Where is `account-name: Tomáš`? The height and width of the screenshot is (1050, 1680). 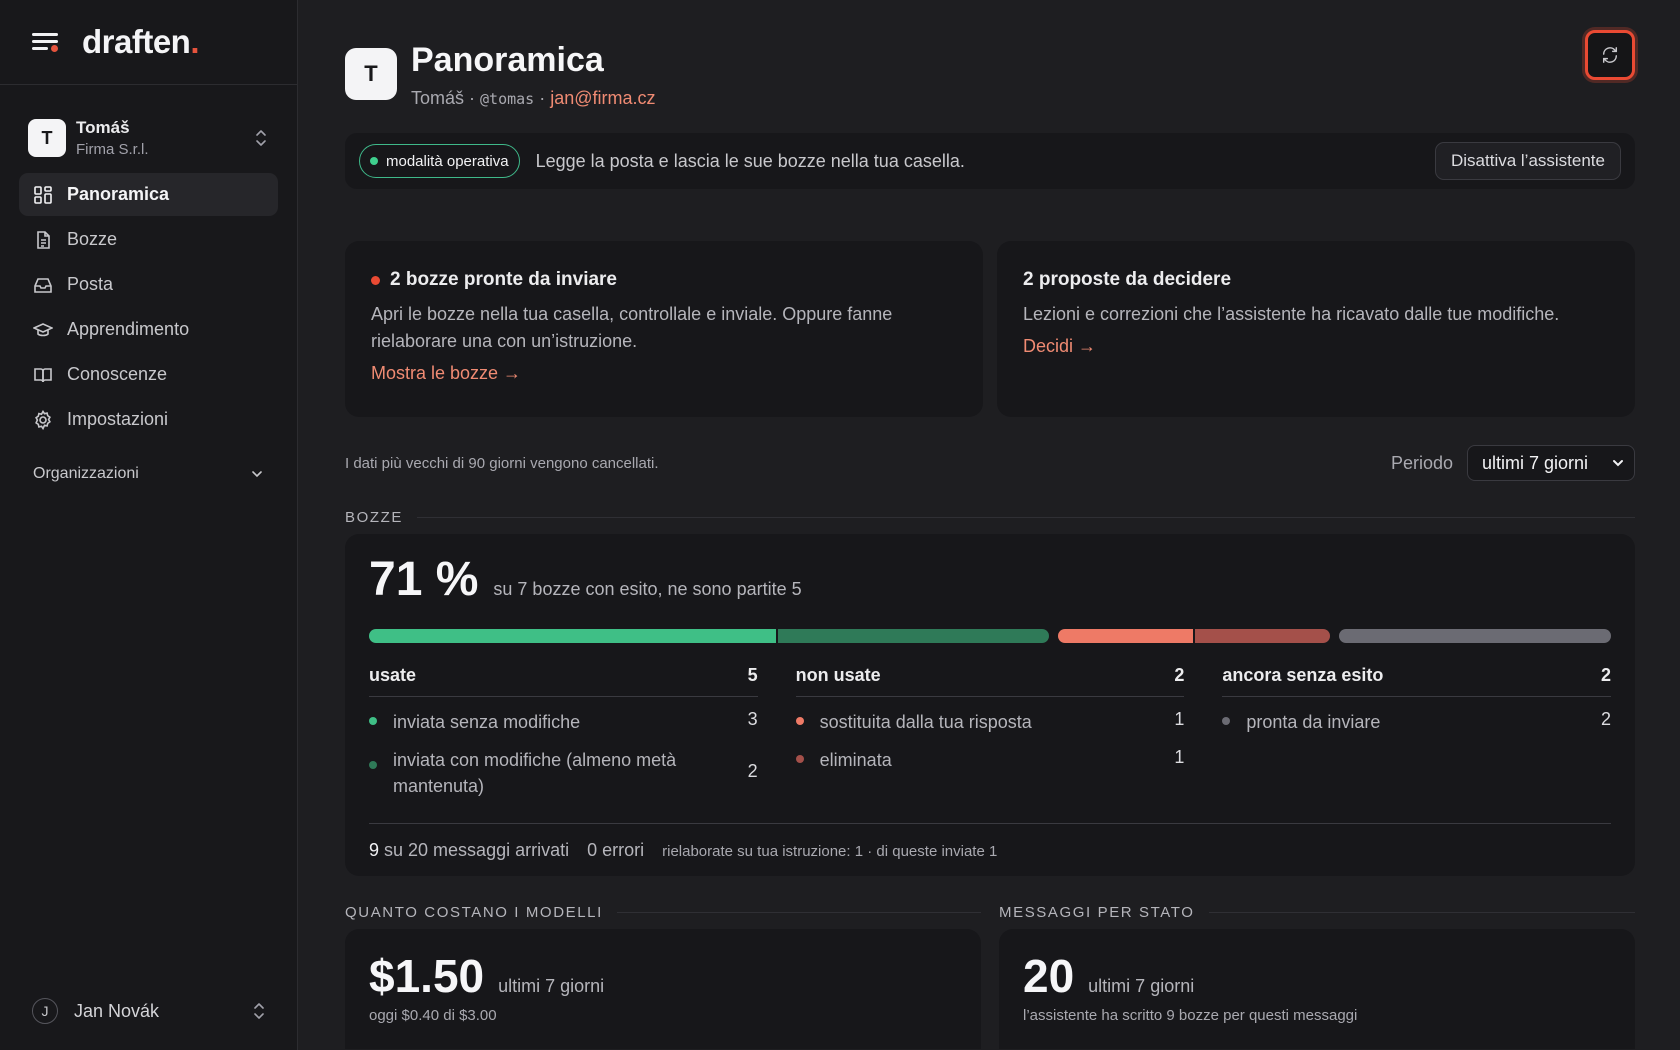
account-name: Tomáš is located at coordinates (103, 127).